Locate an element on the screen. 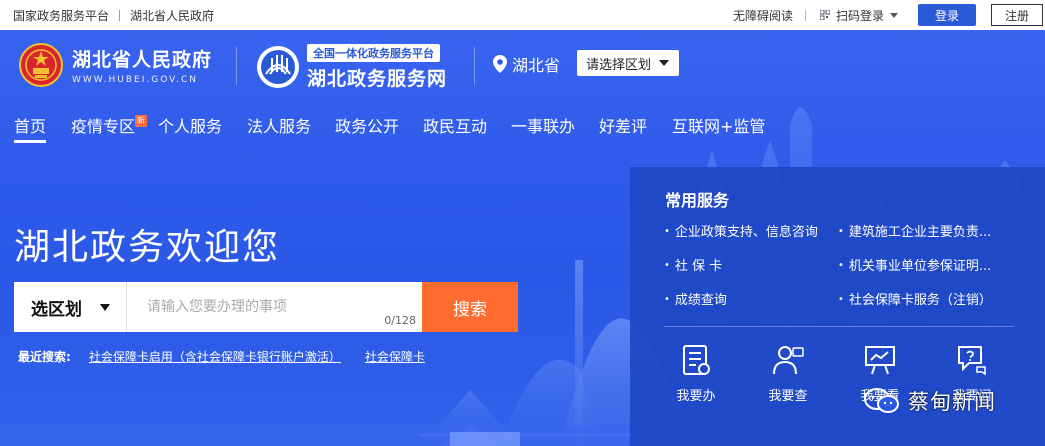 The image size is (1045, 446). wechat-watermark: 蔡甸新闻 is located at coordinates (929, 401).